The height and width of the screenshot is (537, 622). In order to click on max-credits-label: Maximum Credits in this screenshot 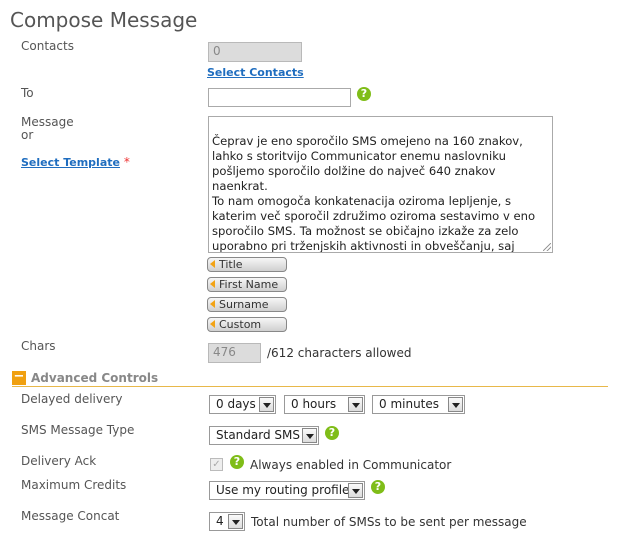, I will do `click(74, 485)`.